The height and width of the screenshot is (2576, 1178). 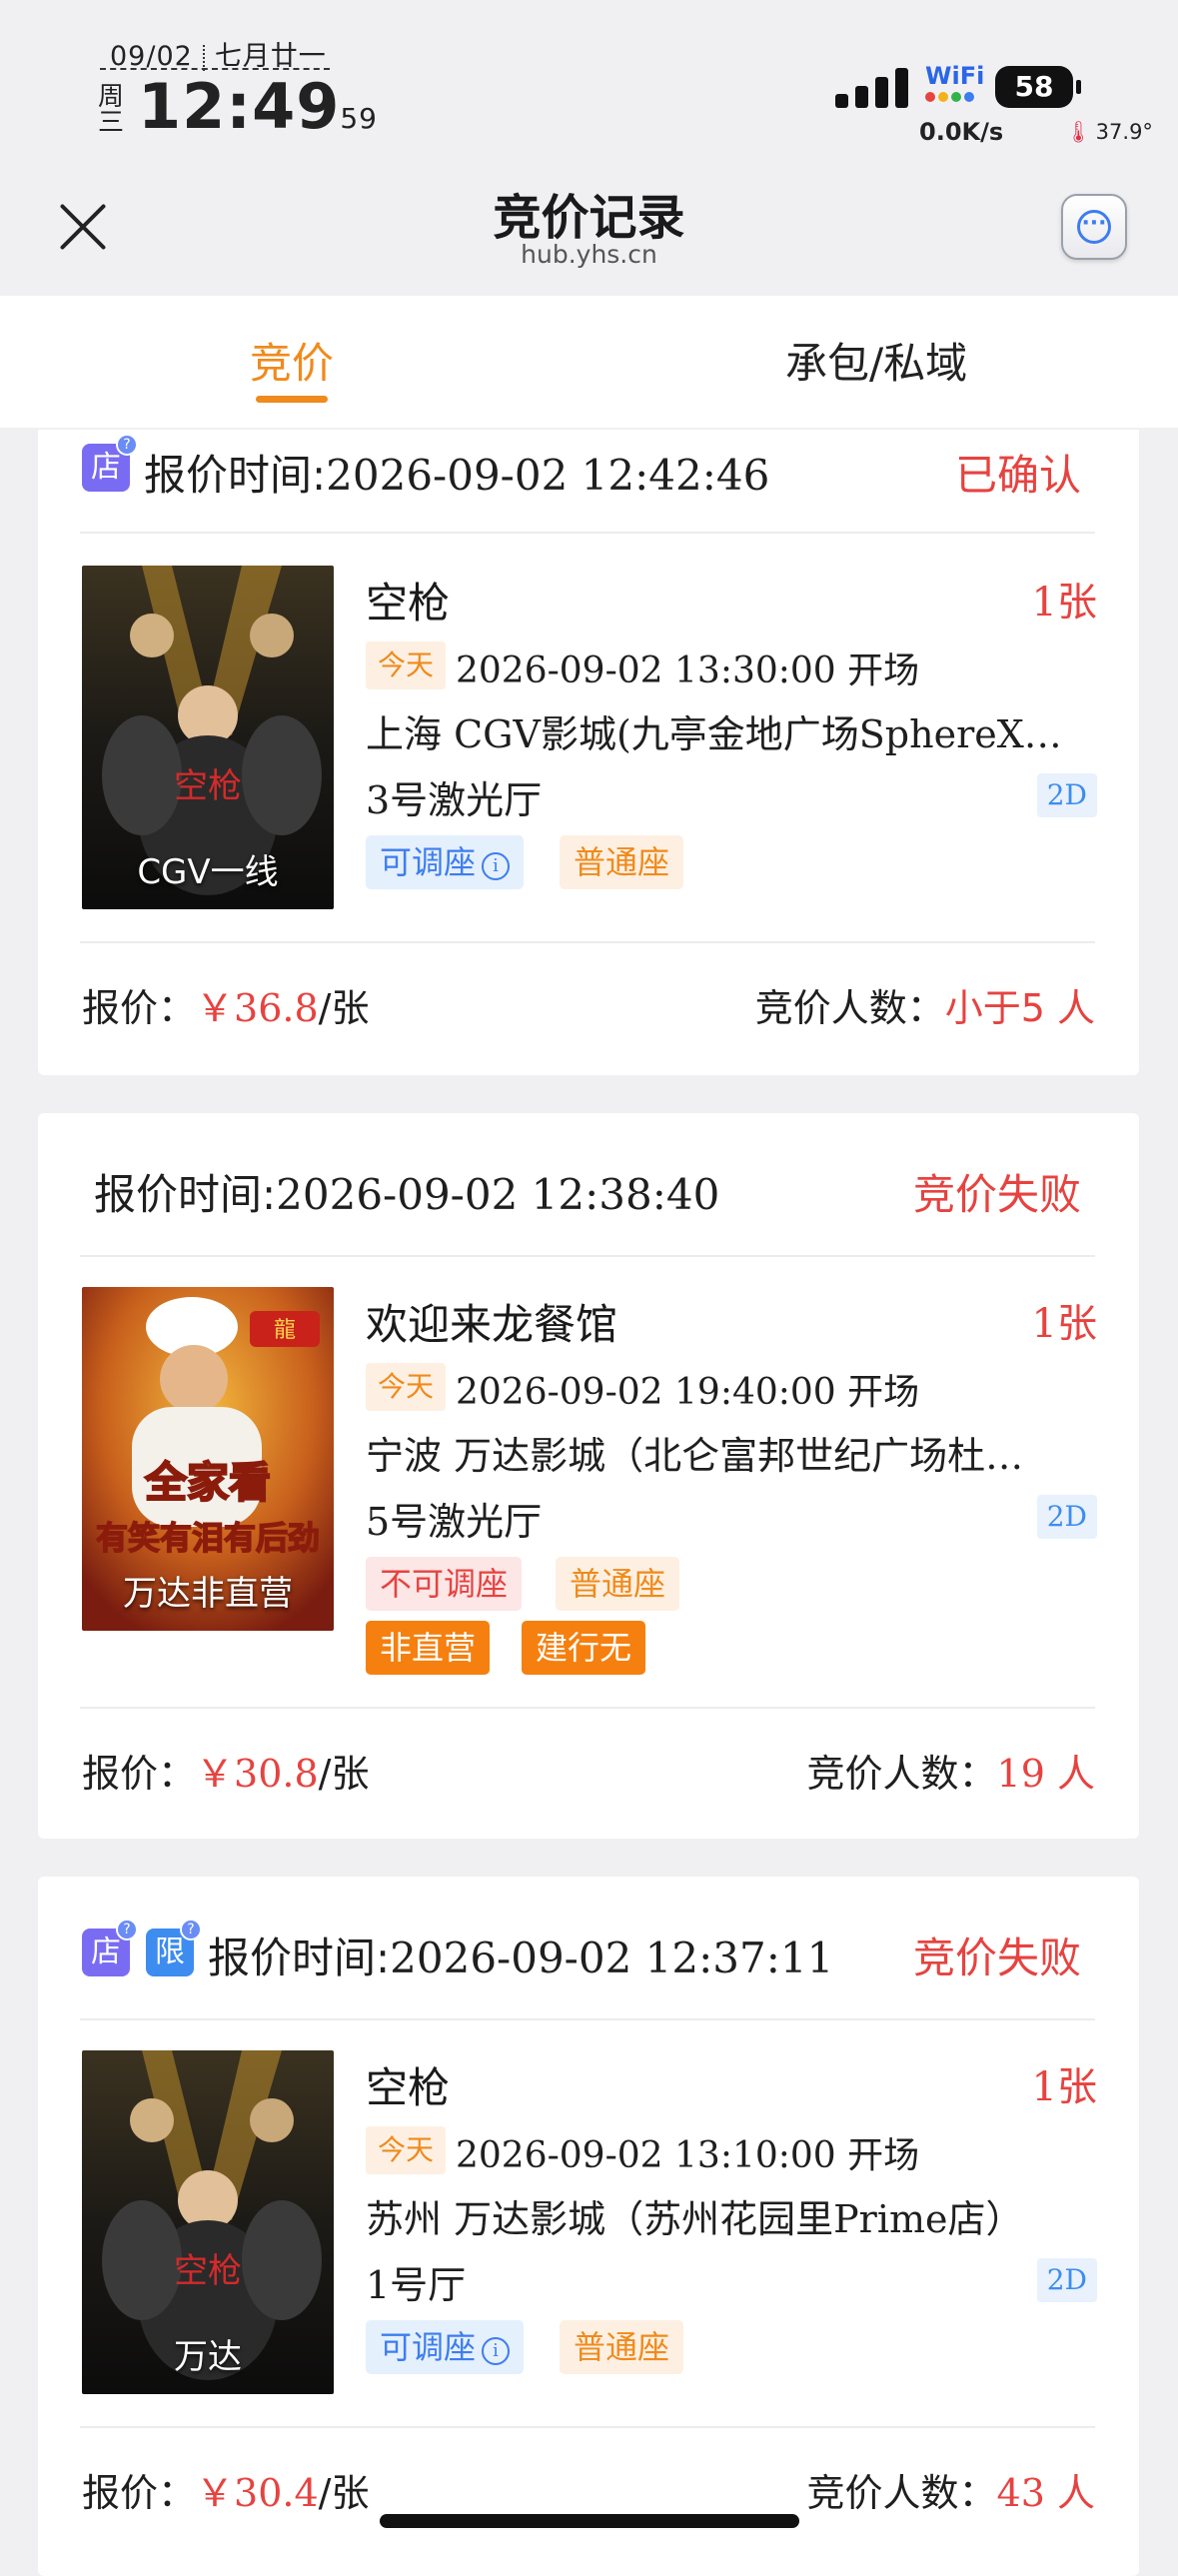 I want to click on poster-caption: 万达, so click(x=208, y=2357).